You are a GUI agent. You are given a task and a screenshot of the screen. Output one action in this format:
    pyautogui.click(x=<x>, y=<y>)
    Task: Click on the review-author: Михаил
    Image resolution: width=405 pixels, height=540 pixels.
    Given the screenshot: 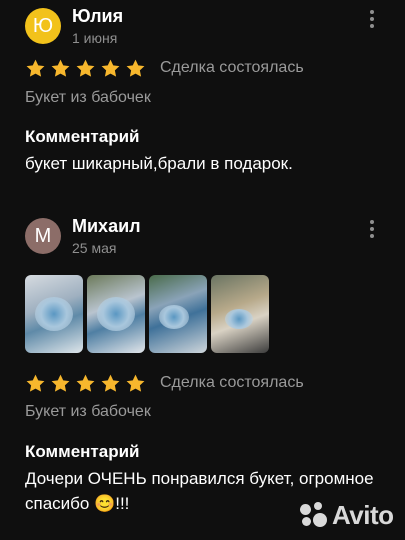 What is the action you would take?
    pyautogui.click(x=106, y=226)
    